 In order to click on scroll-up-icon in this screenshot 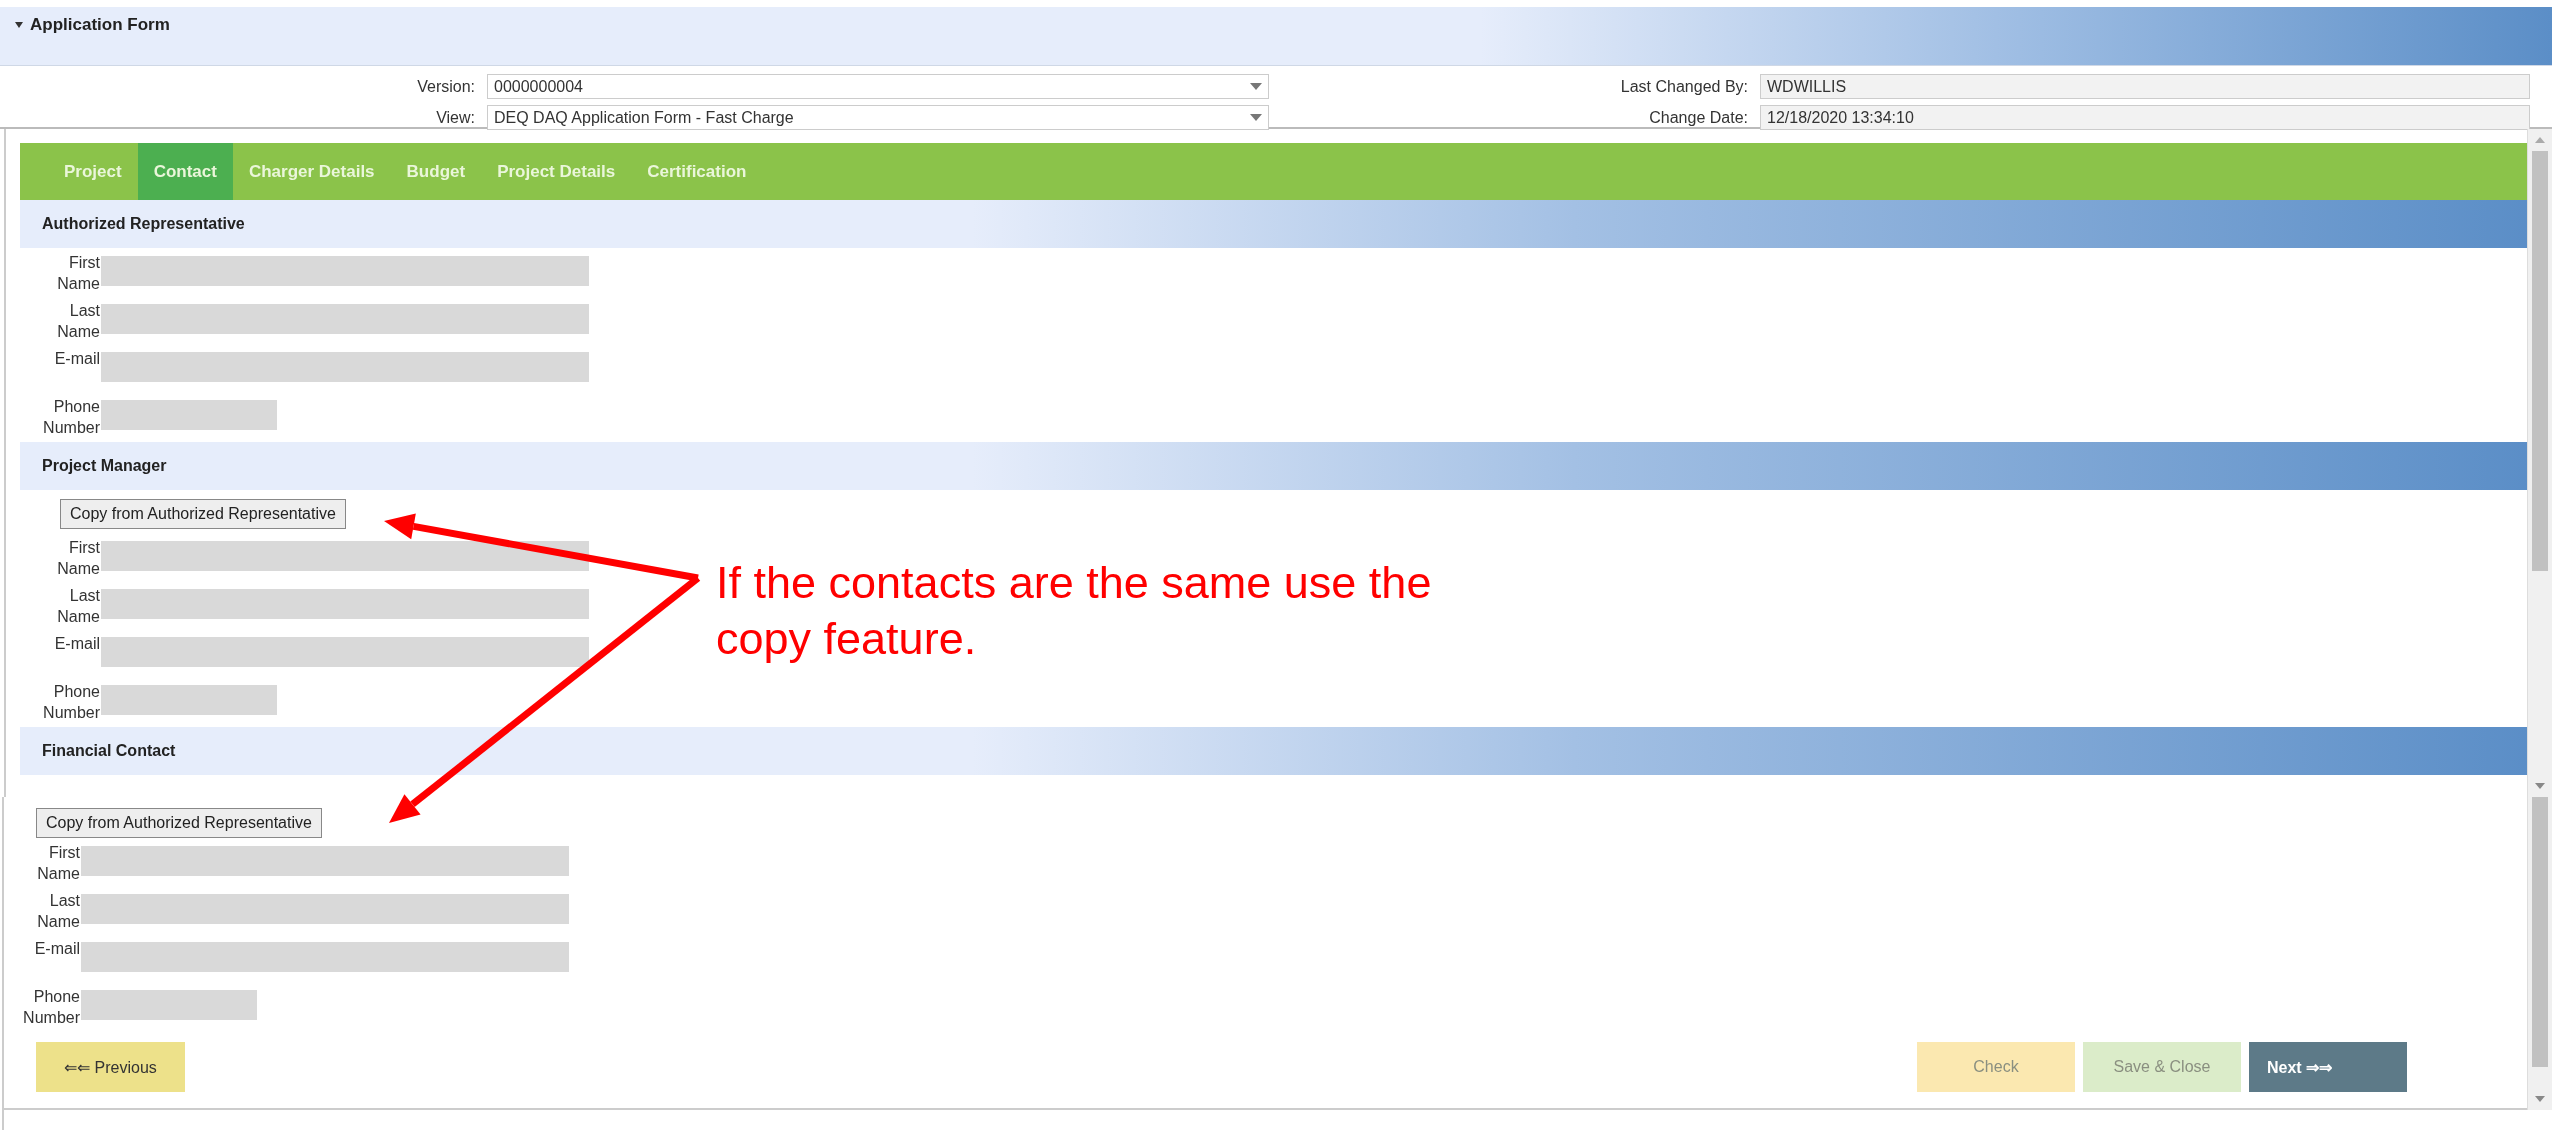, I will do `click(2540, 140)`.